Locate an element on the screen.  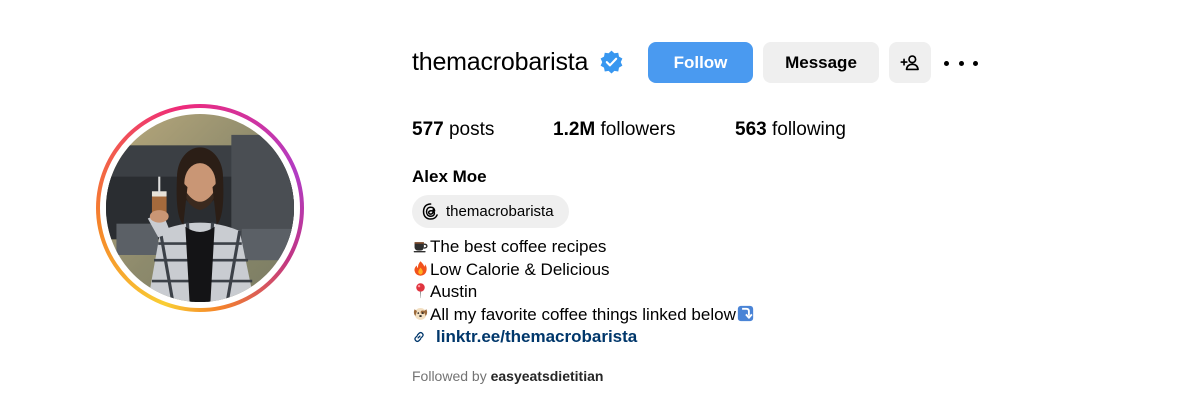
person-plus-icon is located at coordinates (909, 62).